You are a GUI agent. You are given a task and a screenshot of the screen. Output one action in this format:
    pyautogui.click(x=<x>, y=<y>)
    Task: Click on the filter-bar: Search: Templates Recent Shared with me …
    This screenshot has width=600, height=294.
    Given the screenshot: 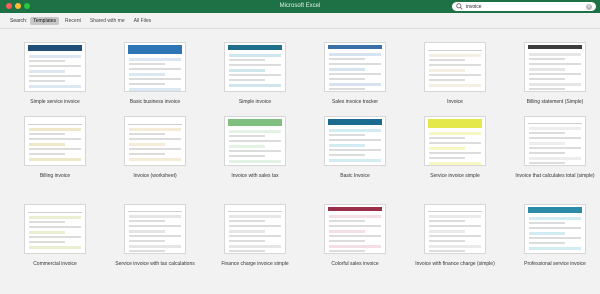 What is the action you would take?
    pyautogui.click(x=83, y=20)
    